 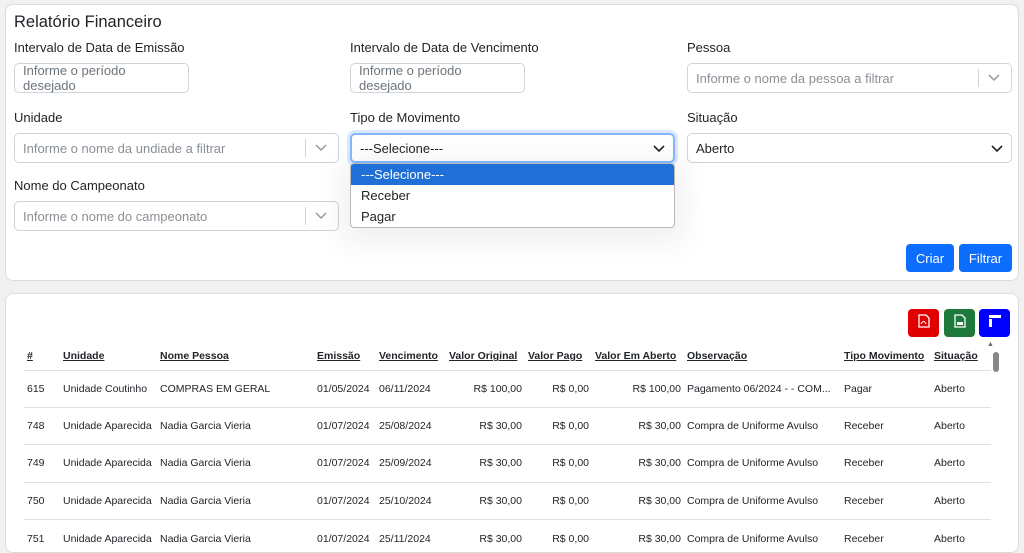 I want to click on pessoa-select: Informe o nome da pessoa a filtrar, so click(x=849, y=78).